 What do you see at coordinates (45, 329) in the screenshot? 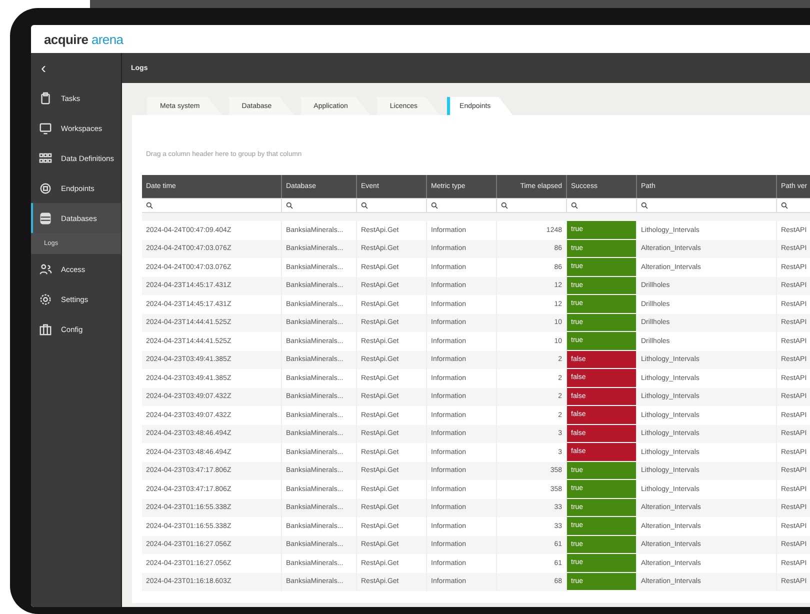
I see `case-icon` at bounding box center [45, 329].